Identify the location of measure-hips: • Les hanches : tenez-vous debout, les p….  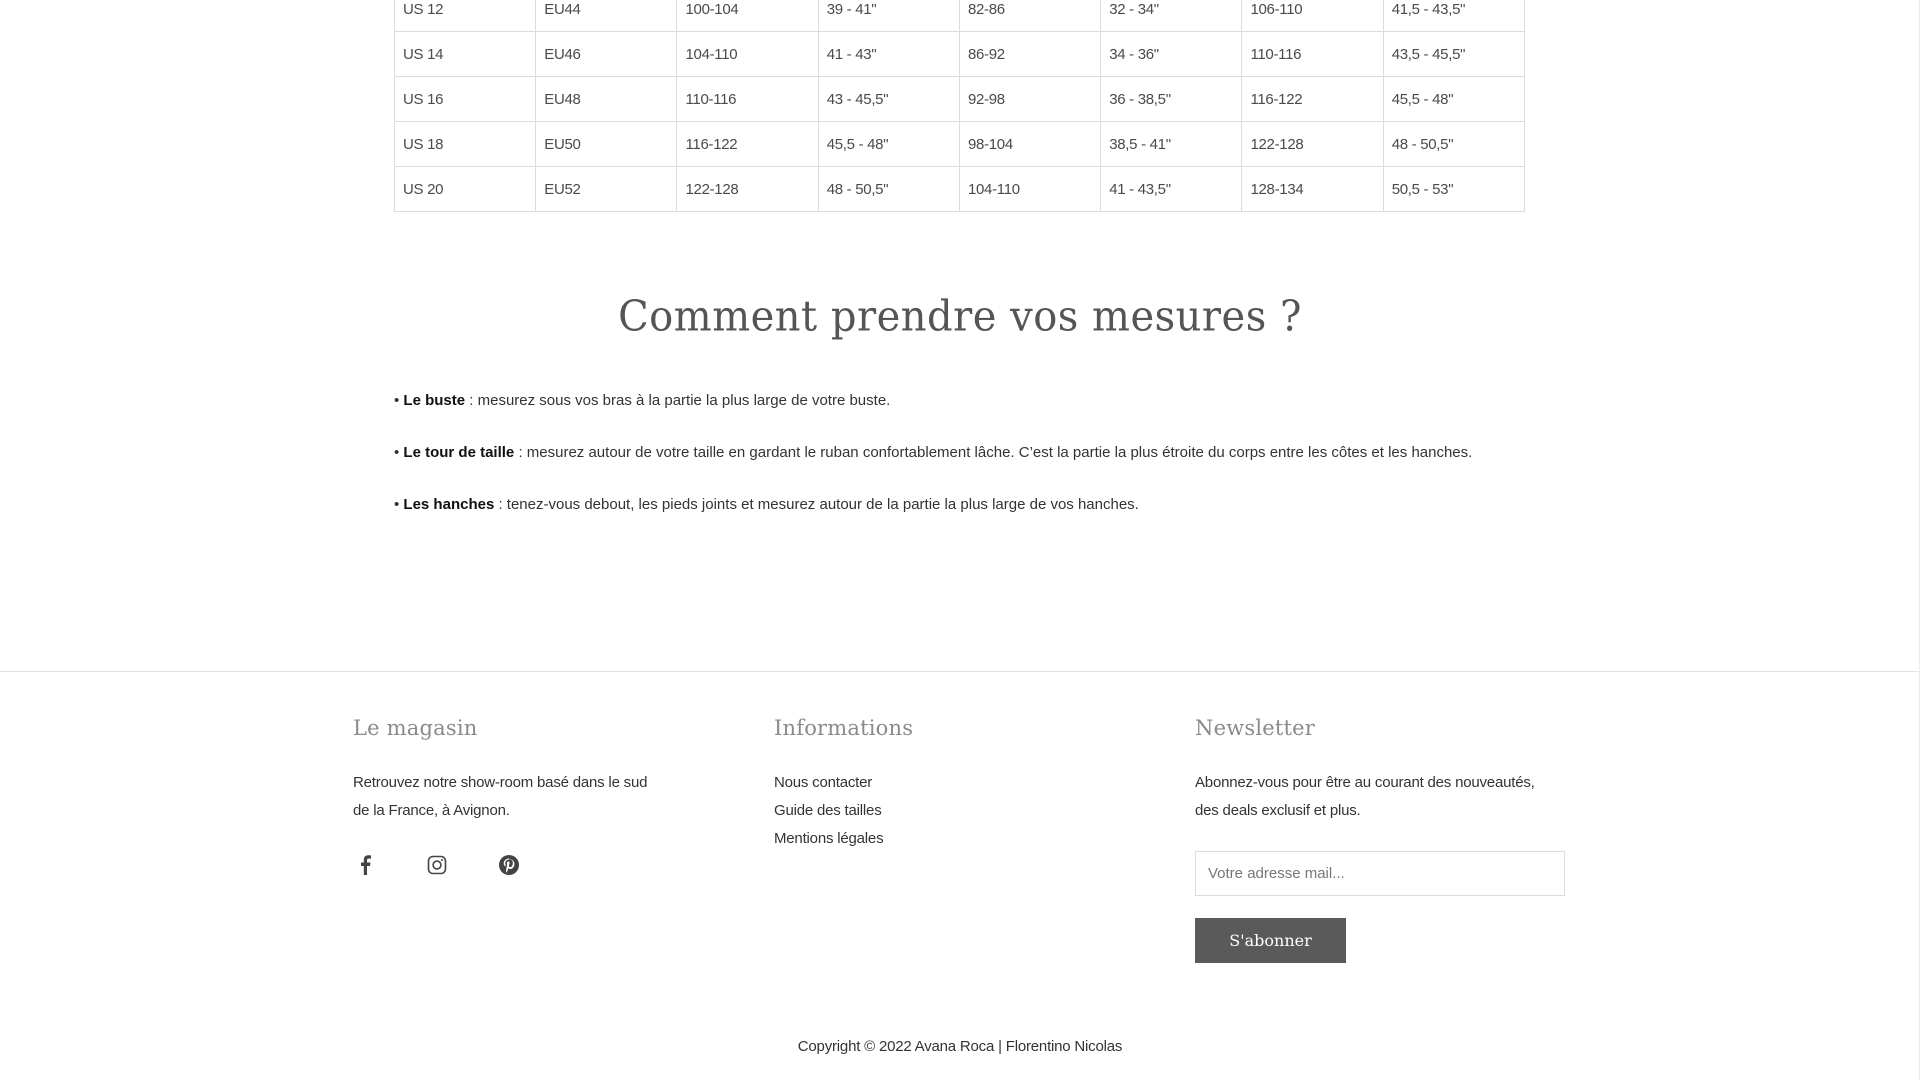
(766, 504).